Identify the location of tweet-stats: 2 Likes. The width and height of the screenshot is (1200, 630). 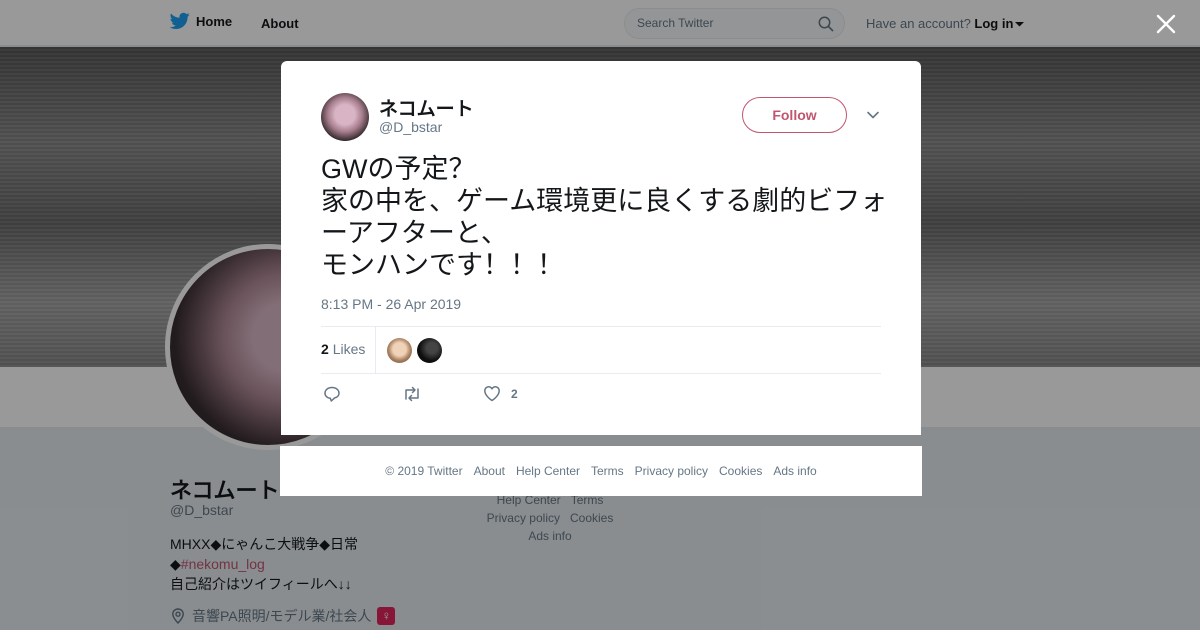
(601, 350).